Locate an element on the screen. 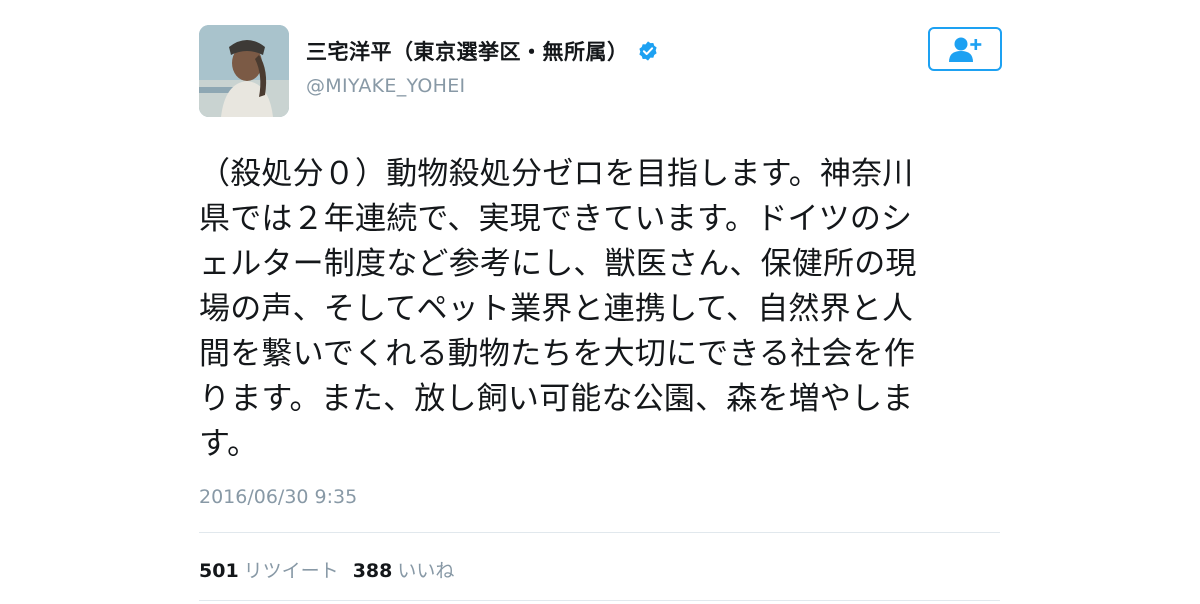 The height and width of the screenshot is (604, 1200). retweet-label: リツイート is located at coordinates (291, 569).